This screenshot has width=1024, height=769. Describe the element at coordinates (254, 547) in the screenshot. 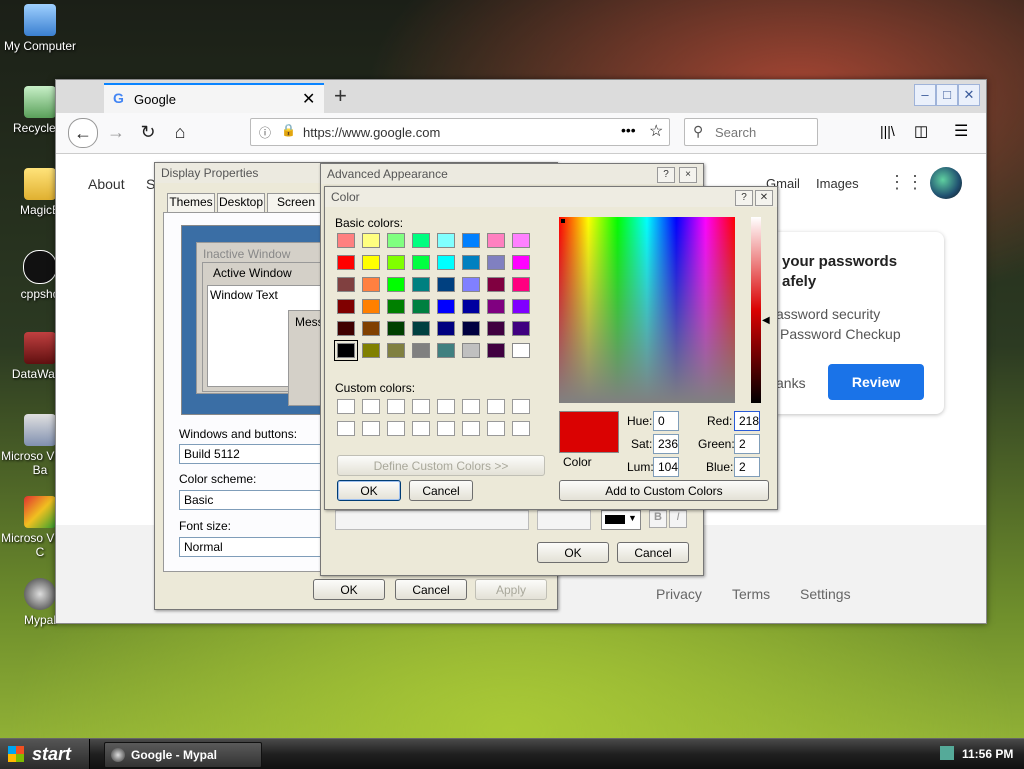

I see `font-size-select: Normal` at that location.